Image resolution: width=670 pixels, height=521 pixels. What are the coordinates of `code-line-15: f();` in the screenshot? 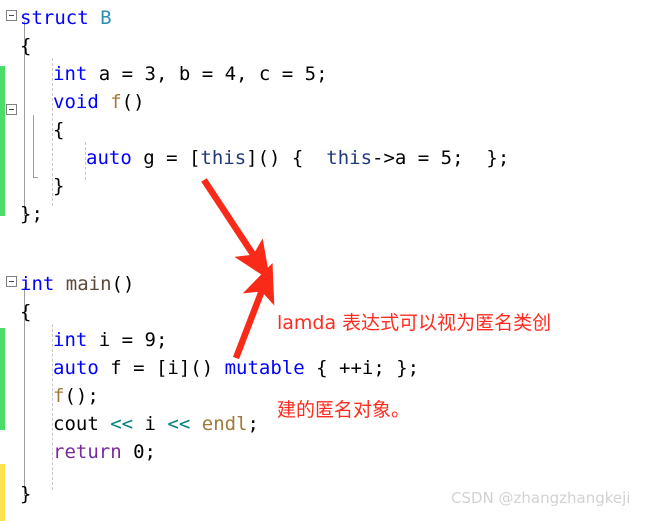 It's located at (76, 396).